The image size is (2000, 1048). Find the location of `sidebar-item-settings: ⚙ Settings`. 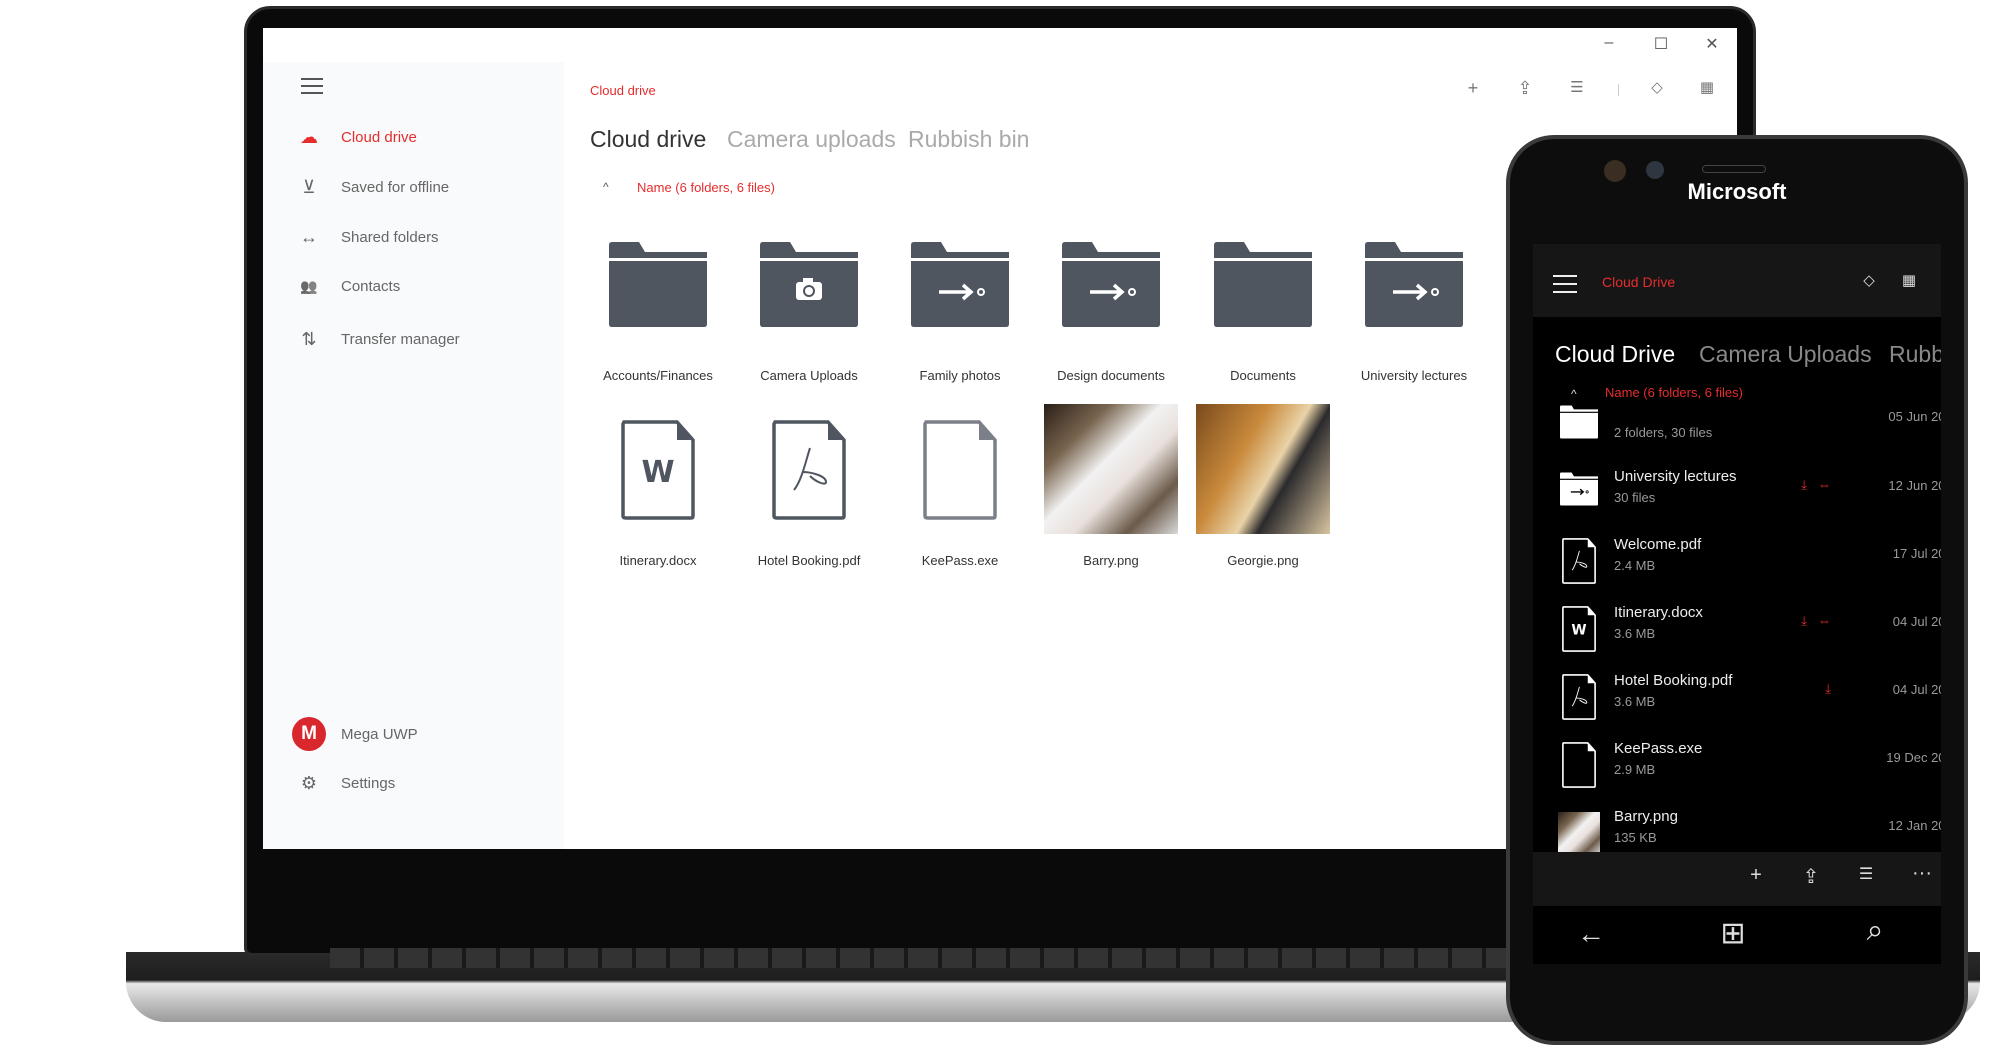

sidebar-item-settings: ⚙ Settings is located at coordinates (346, 783).